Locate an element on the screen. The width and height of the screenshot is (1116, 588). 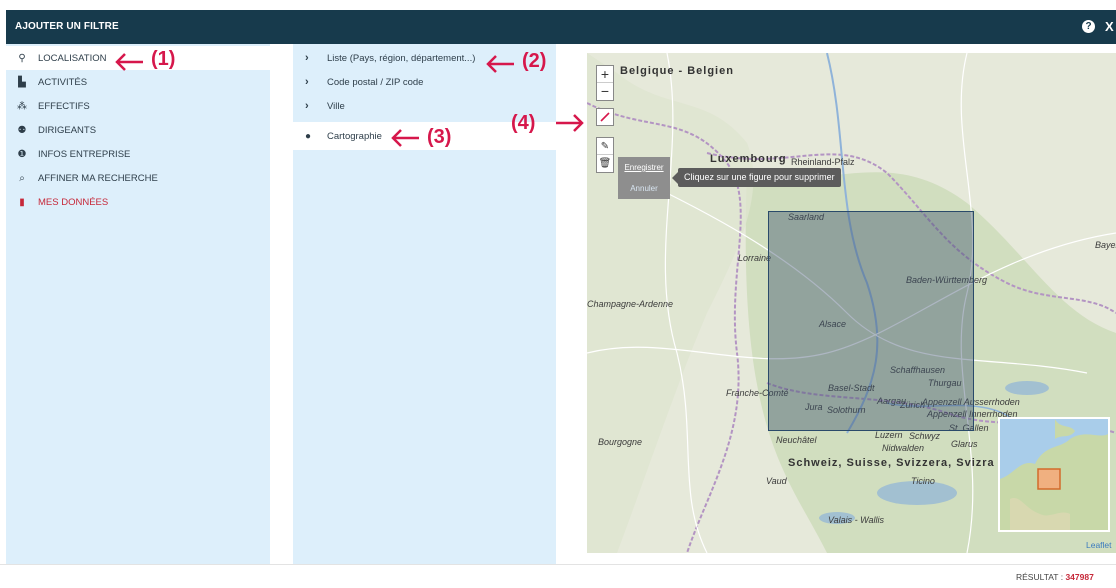
zoom-in-button: + is located at coordinates (605, 74).